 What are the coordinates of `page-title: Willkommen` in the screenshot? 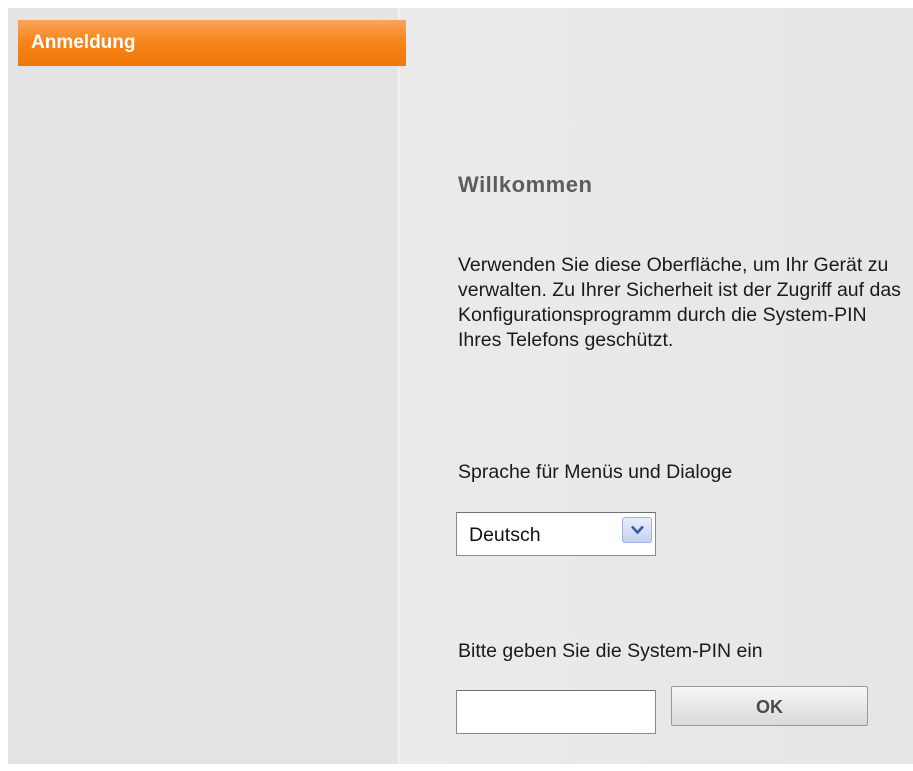 It's located at (525, 184).